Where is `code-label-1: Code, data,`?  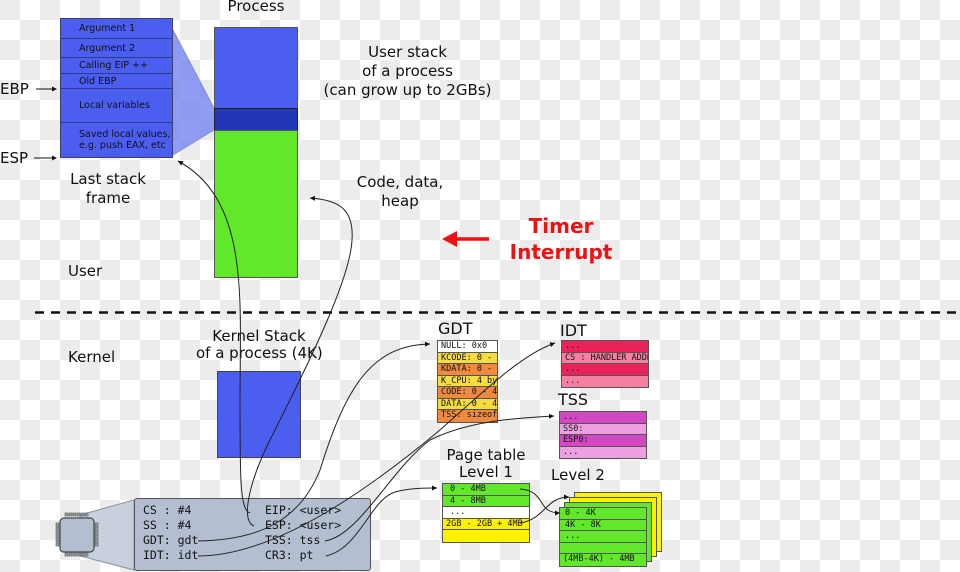 code-label-1: Code, data, is located at coordinates (400, 182).